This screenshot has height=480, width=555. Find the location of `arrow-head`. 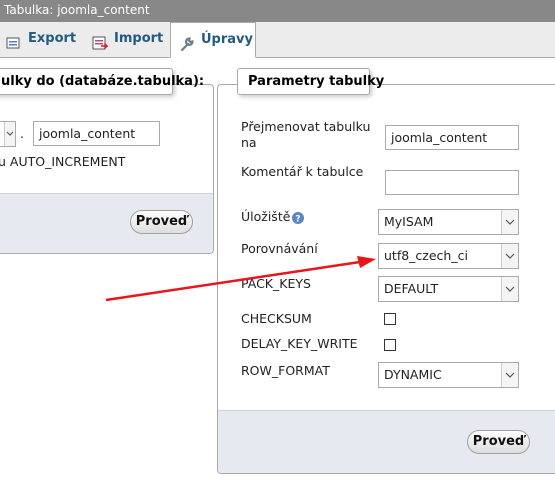

arrow-head is located at coordinates (366, 262).